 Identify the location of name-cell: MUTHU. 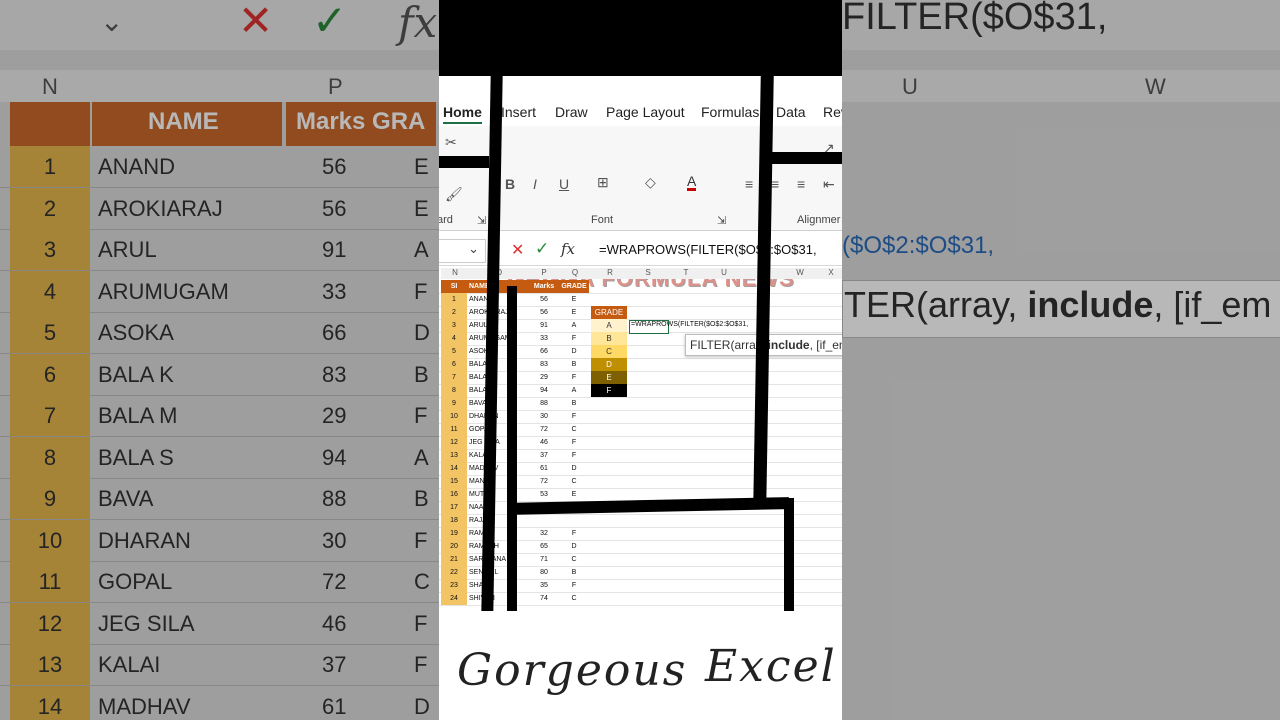
(498, 494).